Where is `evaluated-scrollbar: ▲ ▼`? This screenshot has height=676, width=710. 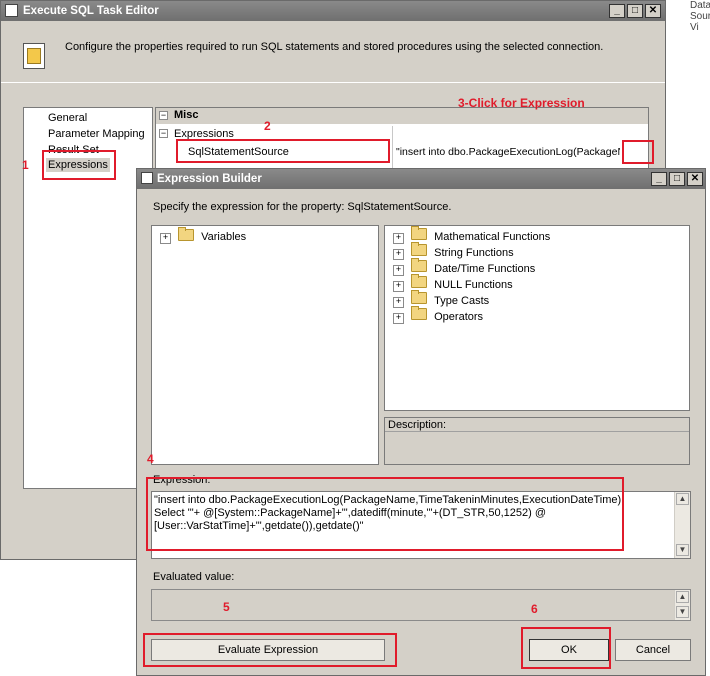 evaluated-scrollbar: ▲ ▼ is located at coordinates (682, 605).